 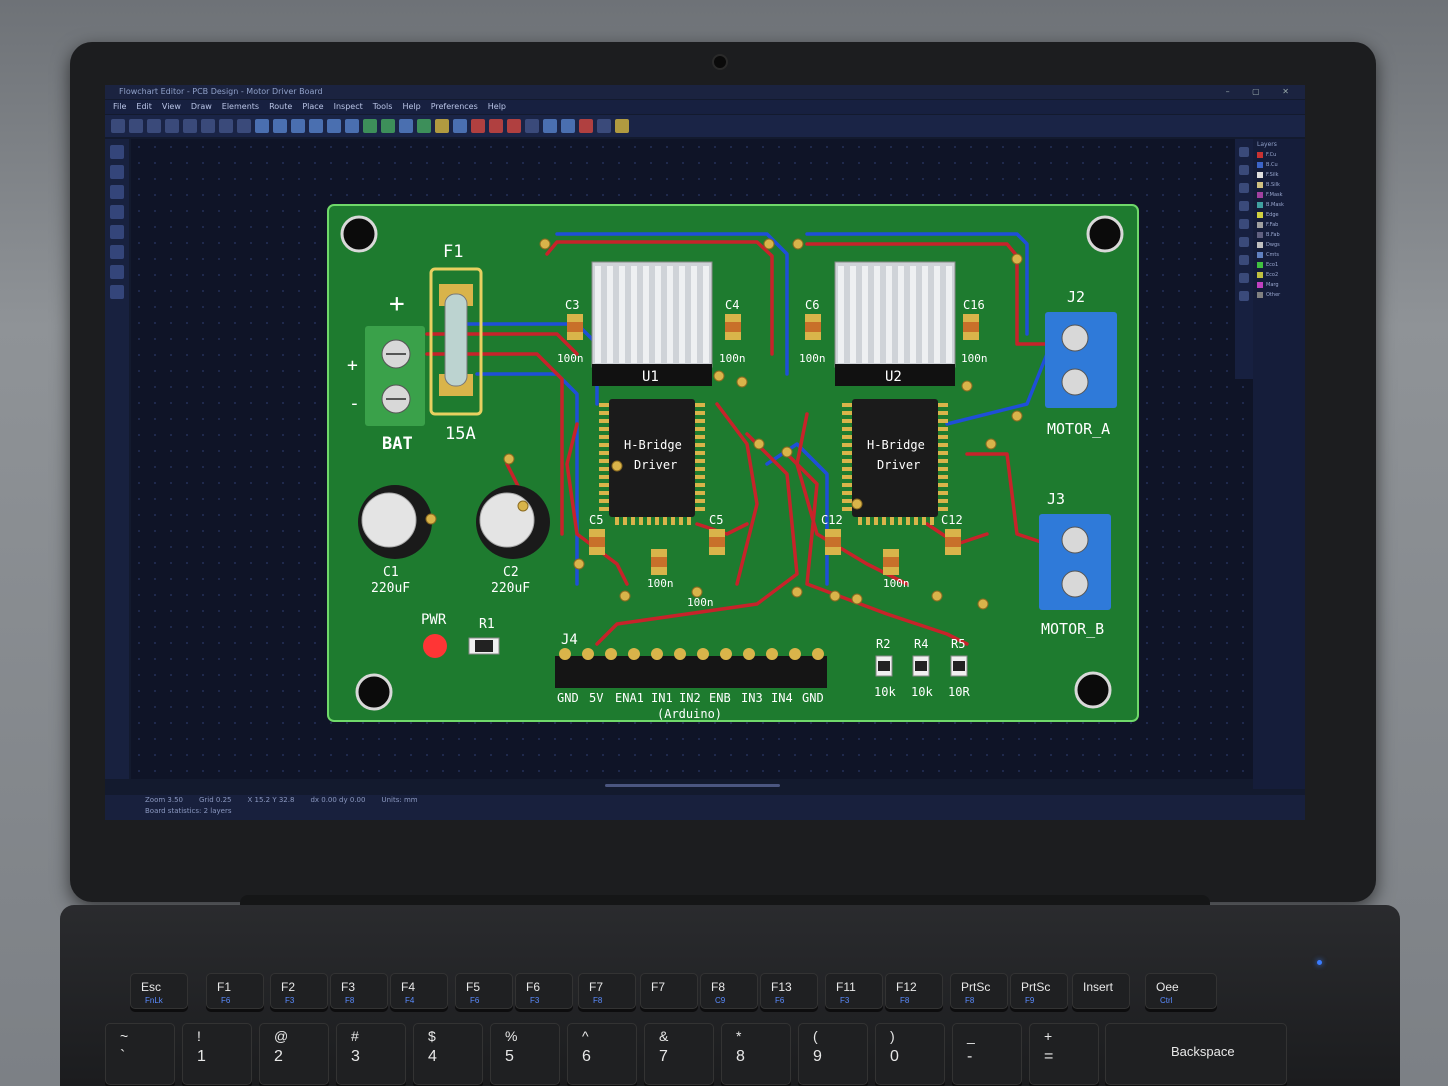 What do you see at coordinates (119, 106) in the screenshot?
I see `menu-item: File` at bounding box center [119, 106].